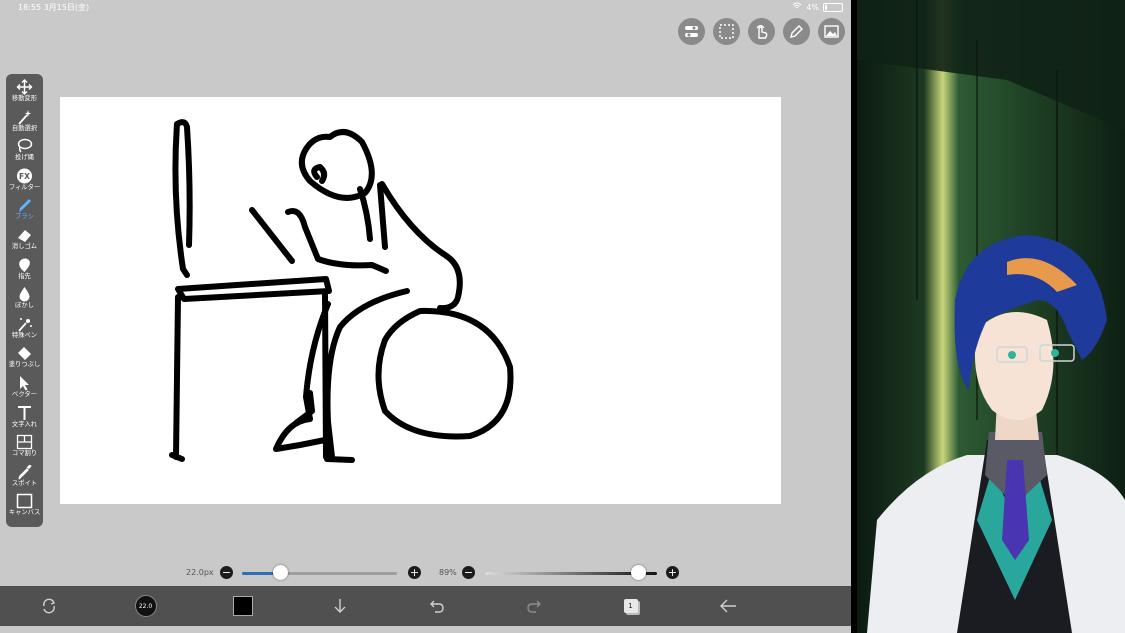 Image resolution: width=1125 pixels, height=633 pixels. I want to click on color-swatch, so click(242, 606).